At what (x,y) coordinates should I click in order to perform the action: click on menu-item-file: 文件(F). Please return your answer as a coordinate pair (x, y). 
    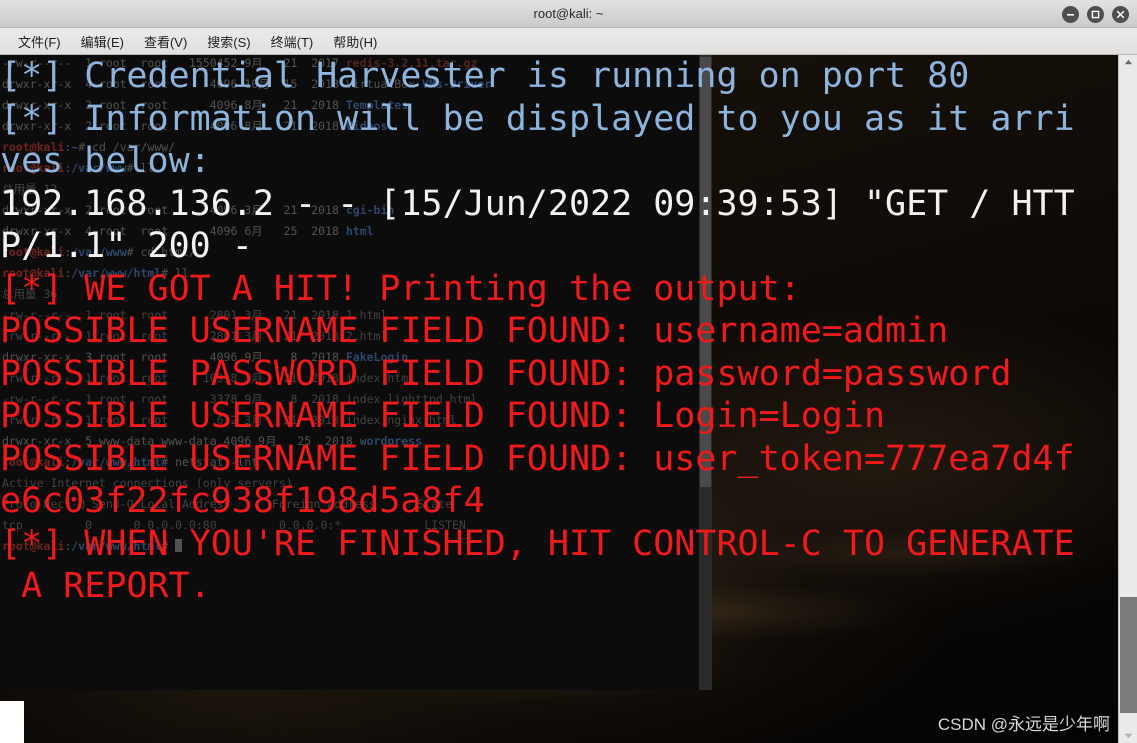
    Looking at the image, I should click on (39, 41).